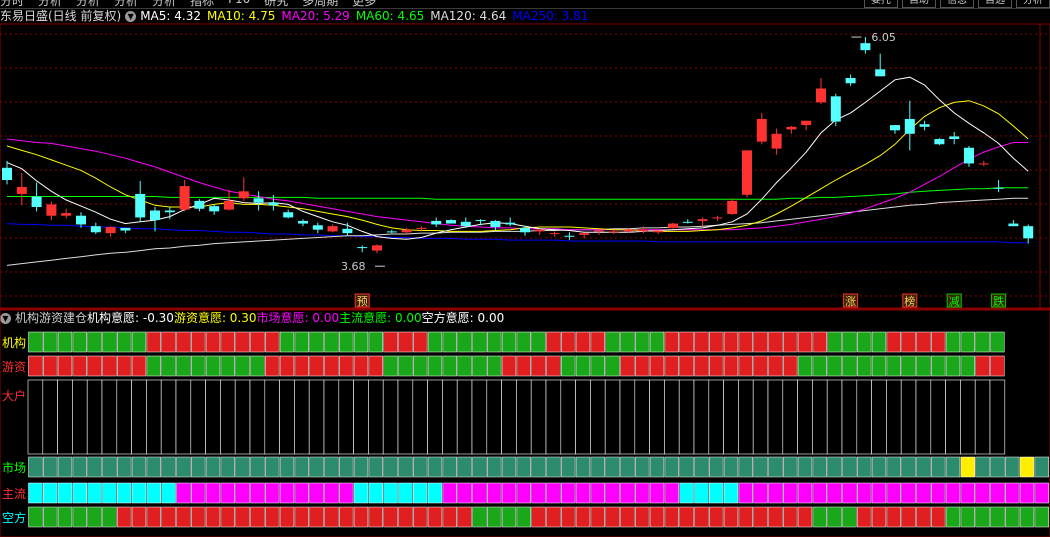 Image resolution: width=1050 pixels, height=537 pixels. What do you see at coordinates (14, 395) in the screenshot?
I see `heat-row-label-2: 大户` at bounding box center [14, 395].